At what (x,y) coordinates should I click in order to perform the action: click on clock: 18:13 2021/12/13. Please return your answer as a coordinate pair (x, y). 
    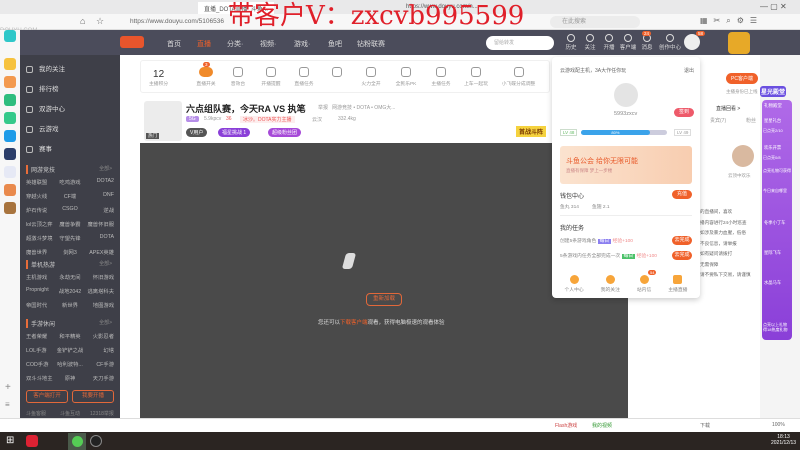
    Looking at the image, I should click on (783, 440).